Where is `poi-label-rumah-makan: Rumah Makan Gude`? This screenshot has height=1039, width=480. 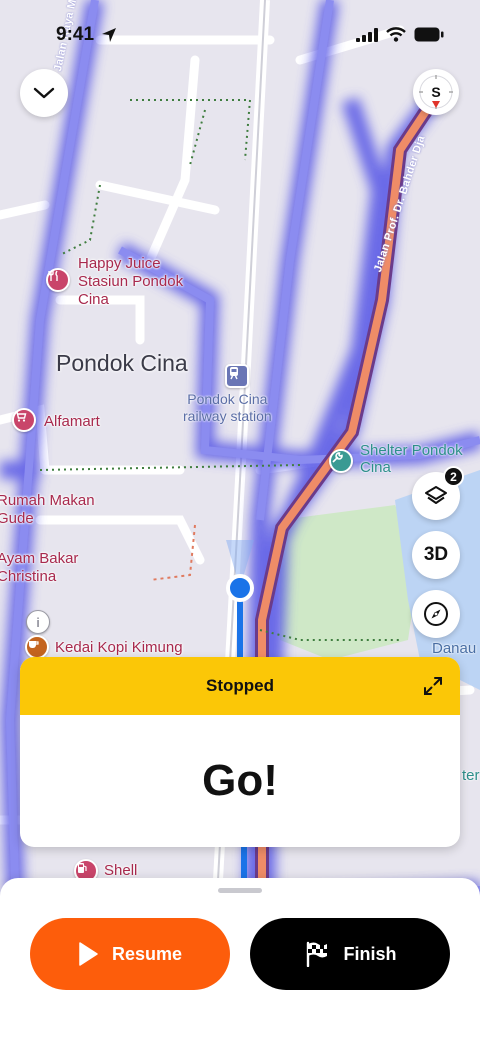 poi-label-rumah-makan: Rumah Makan Gude is located at coordinates (47, 510).